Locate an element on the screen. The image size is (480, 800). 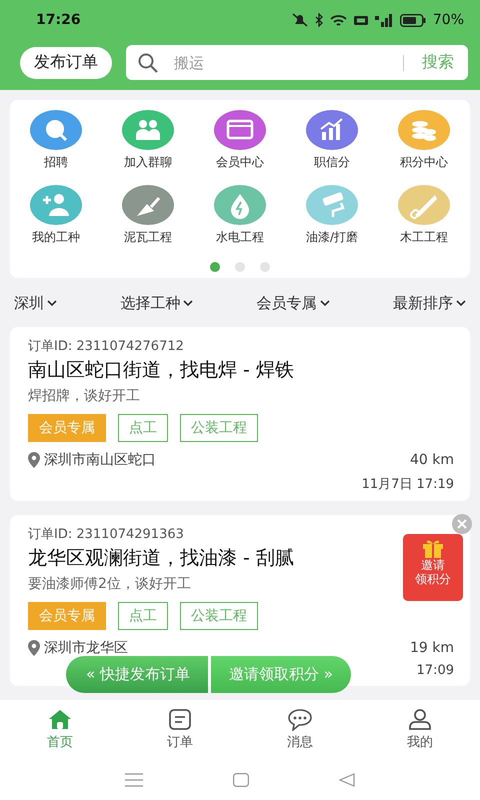
back-button is located at coordinates (347, 780).